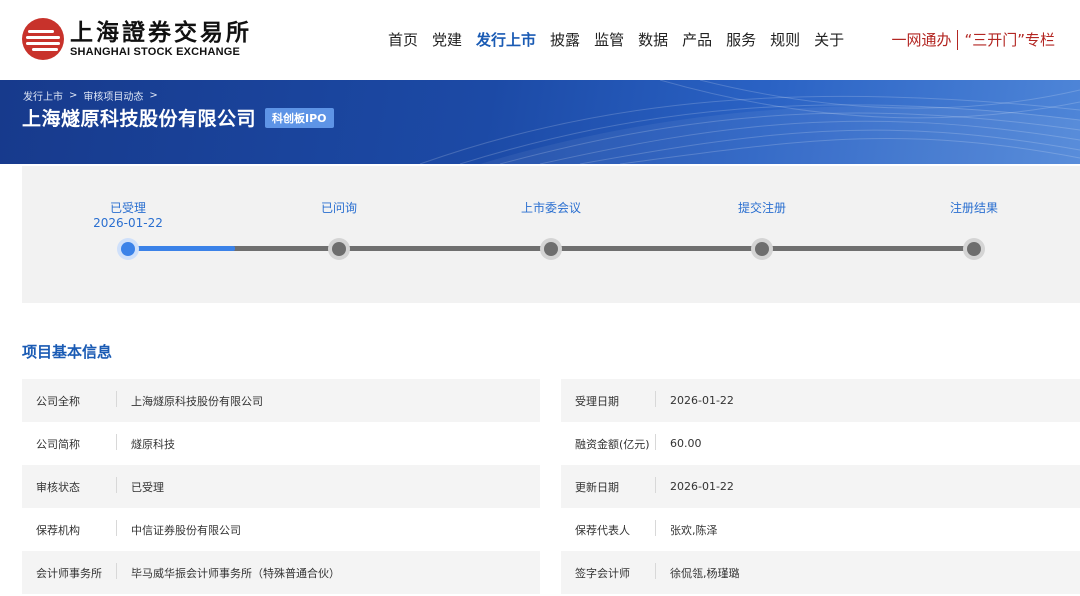  Describe the element at coordinates (820, 443) in the screenshot. I see `info-row: 融资金额(亿元) 60.00` at that location.